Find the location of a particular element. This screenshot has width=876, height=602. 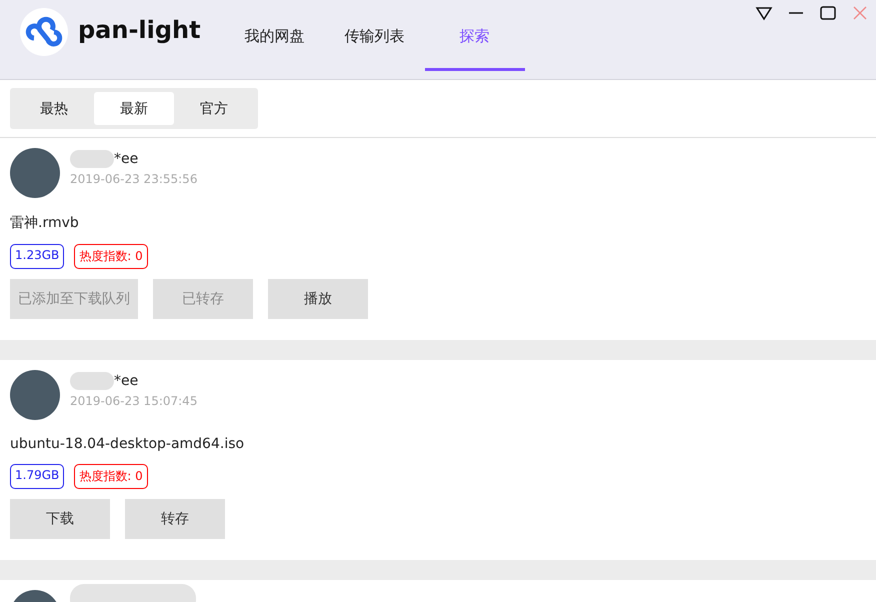

nav-tab: 我的网盘 is located at coordinates (274, 35).